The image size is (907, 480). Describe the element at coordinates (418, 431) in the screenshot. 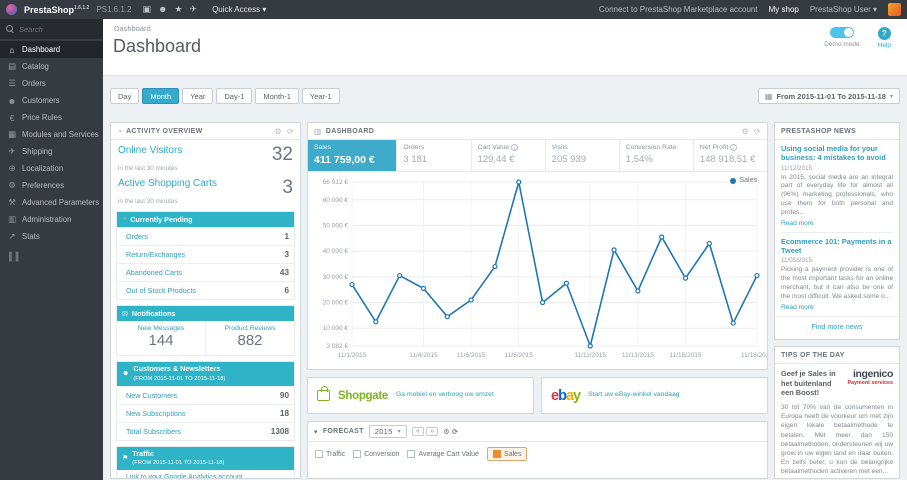

I see `prev-button: «` at that location.